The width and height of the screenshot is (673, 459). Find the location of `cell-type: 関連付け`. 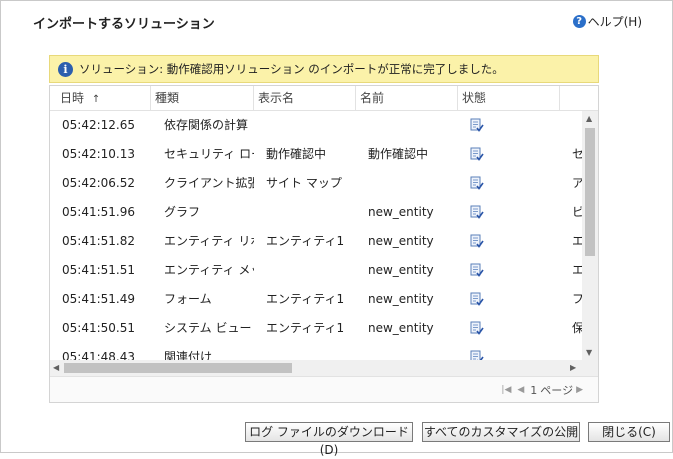

cell-type: 関連付け is located at coordinates (188, 355).